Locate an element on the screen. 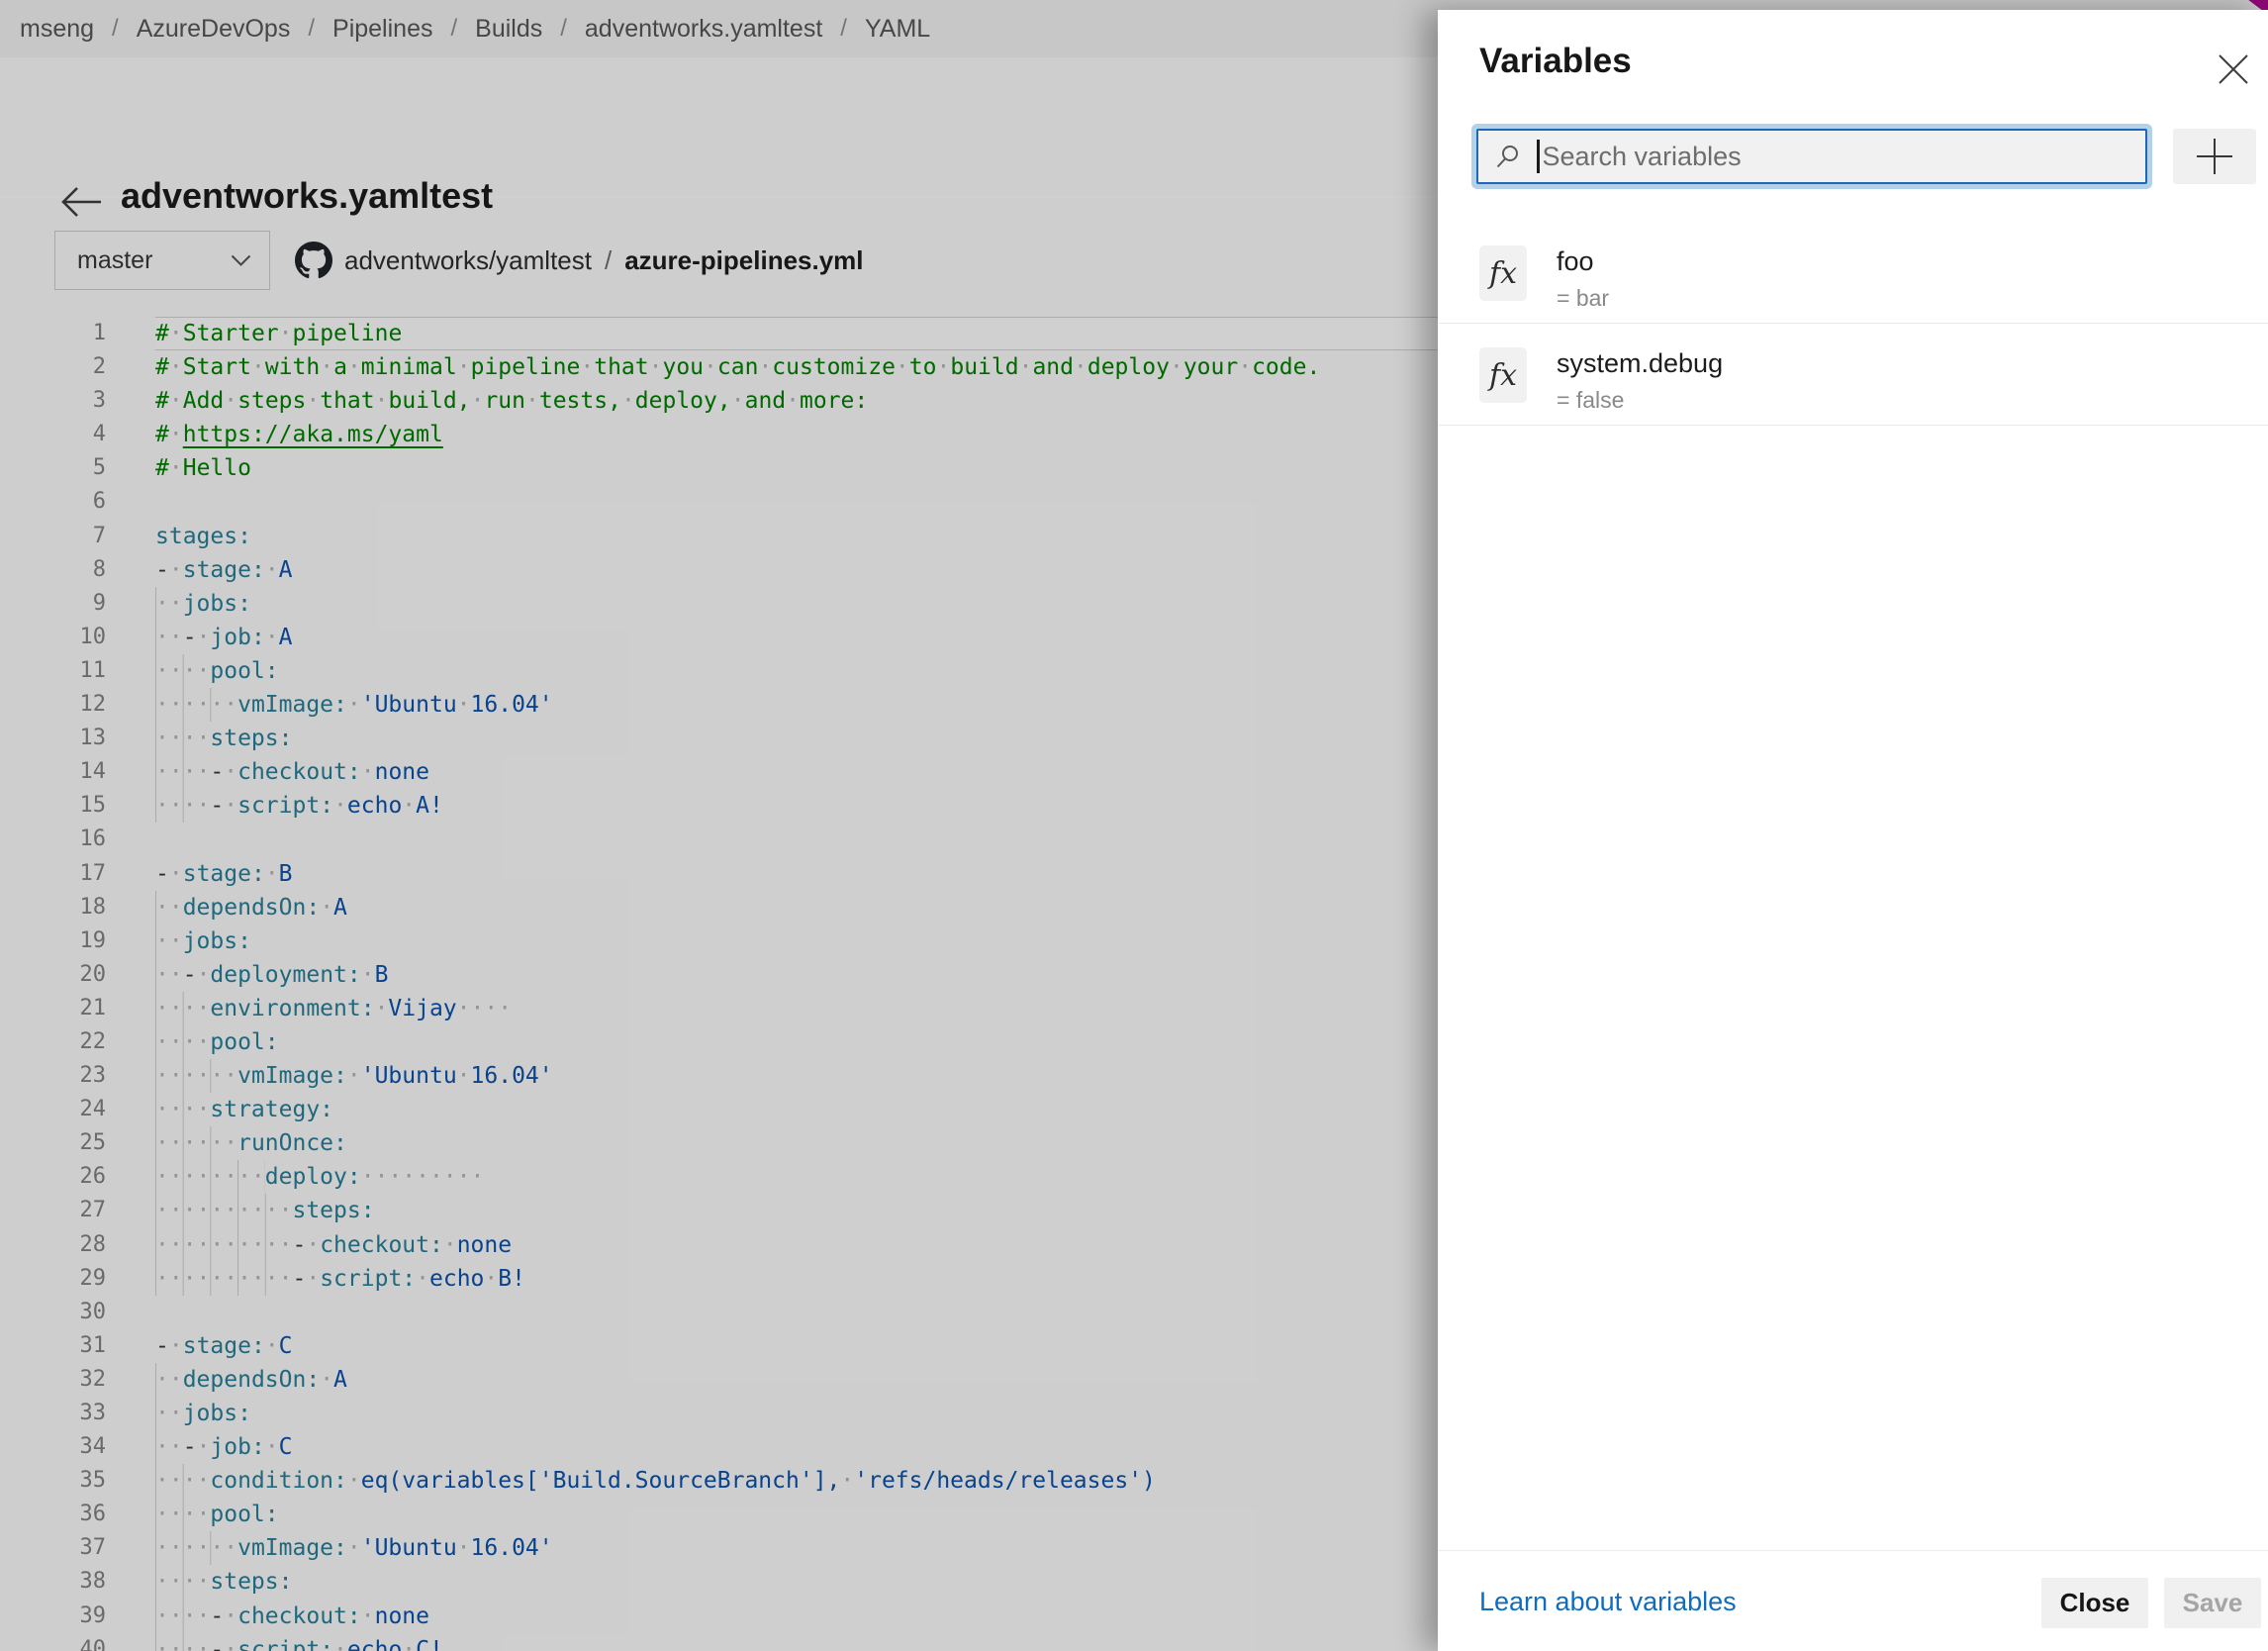 This screenshot has width=2268, height=1651. plus-icon is located at coordinates (2214, 156).